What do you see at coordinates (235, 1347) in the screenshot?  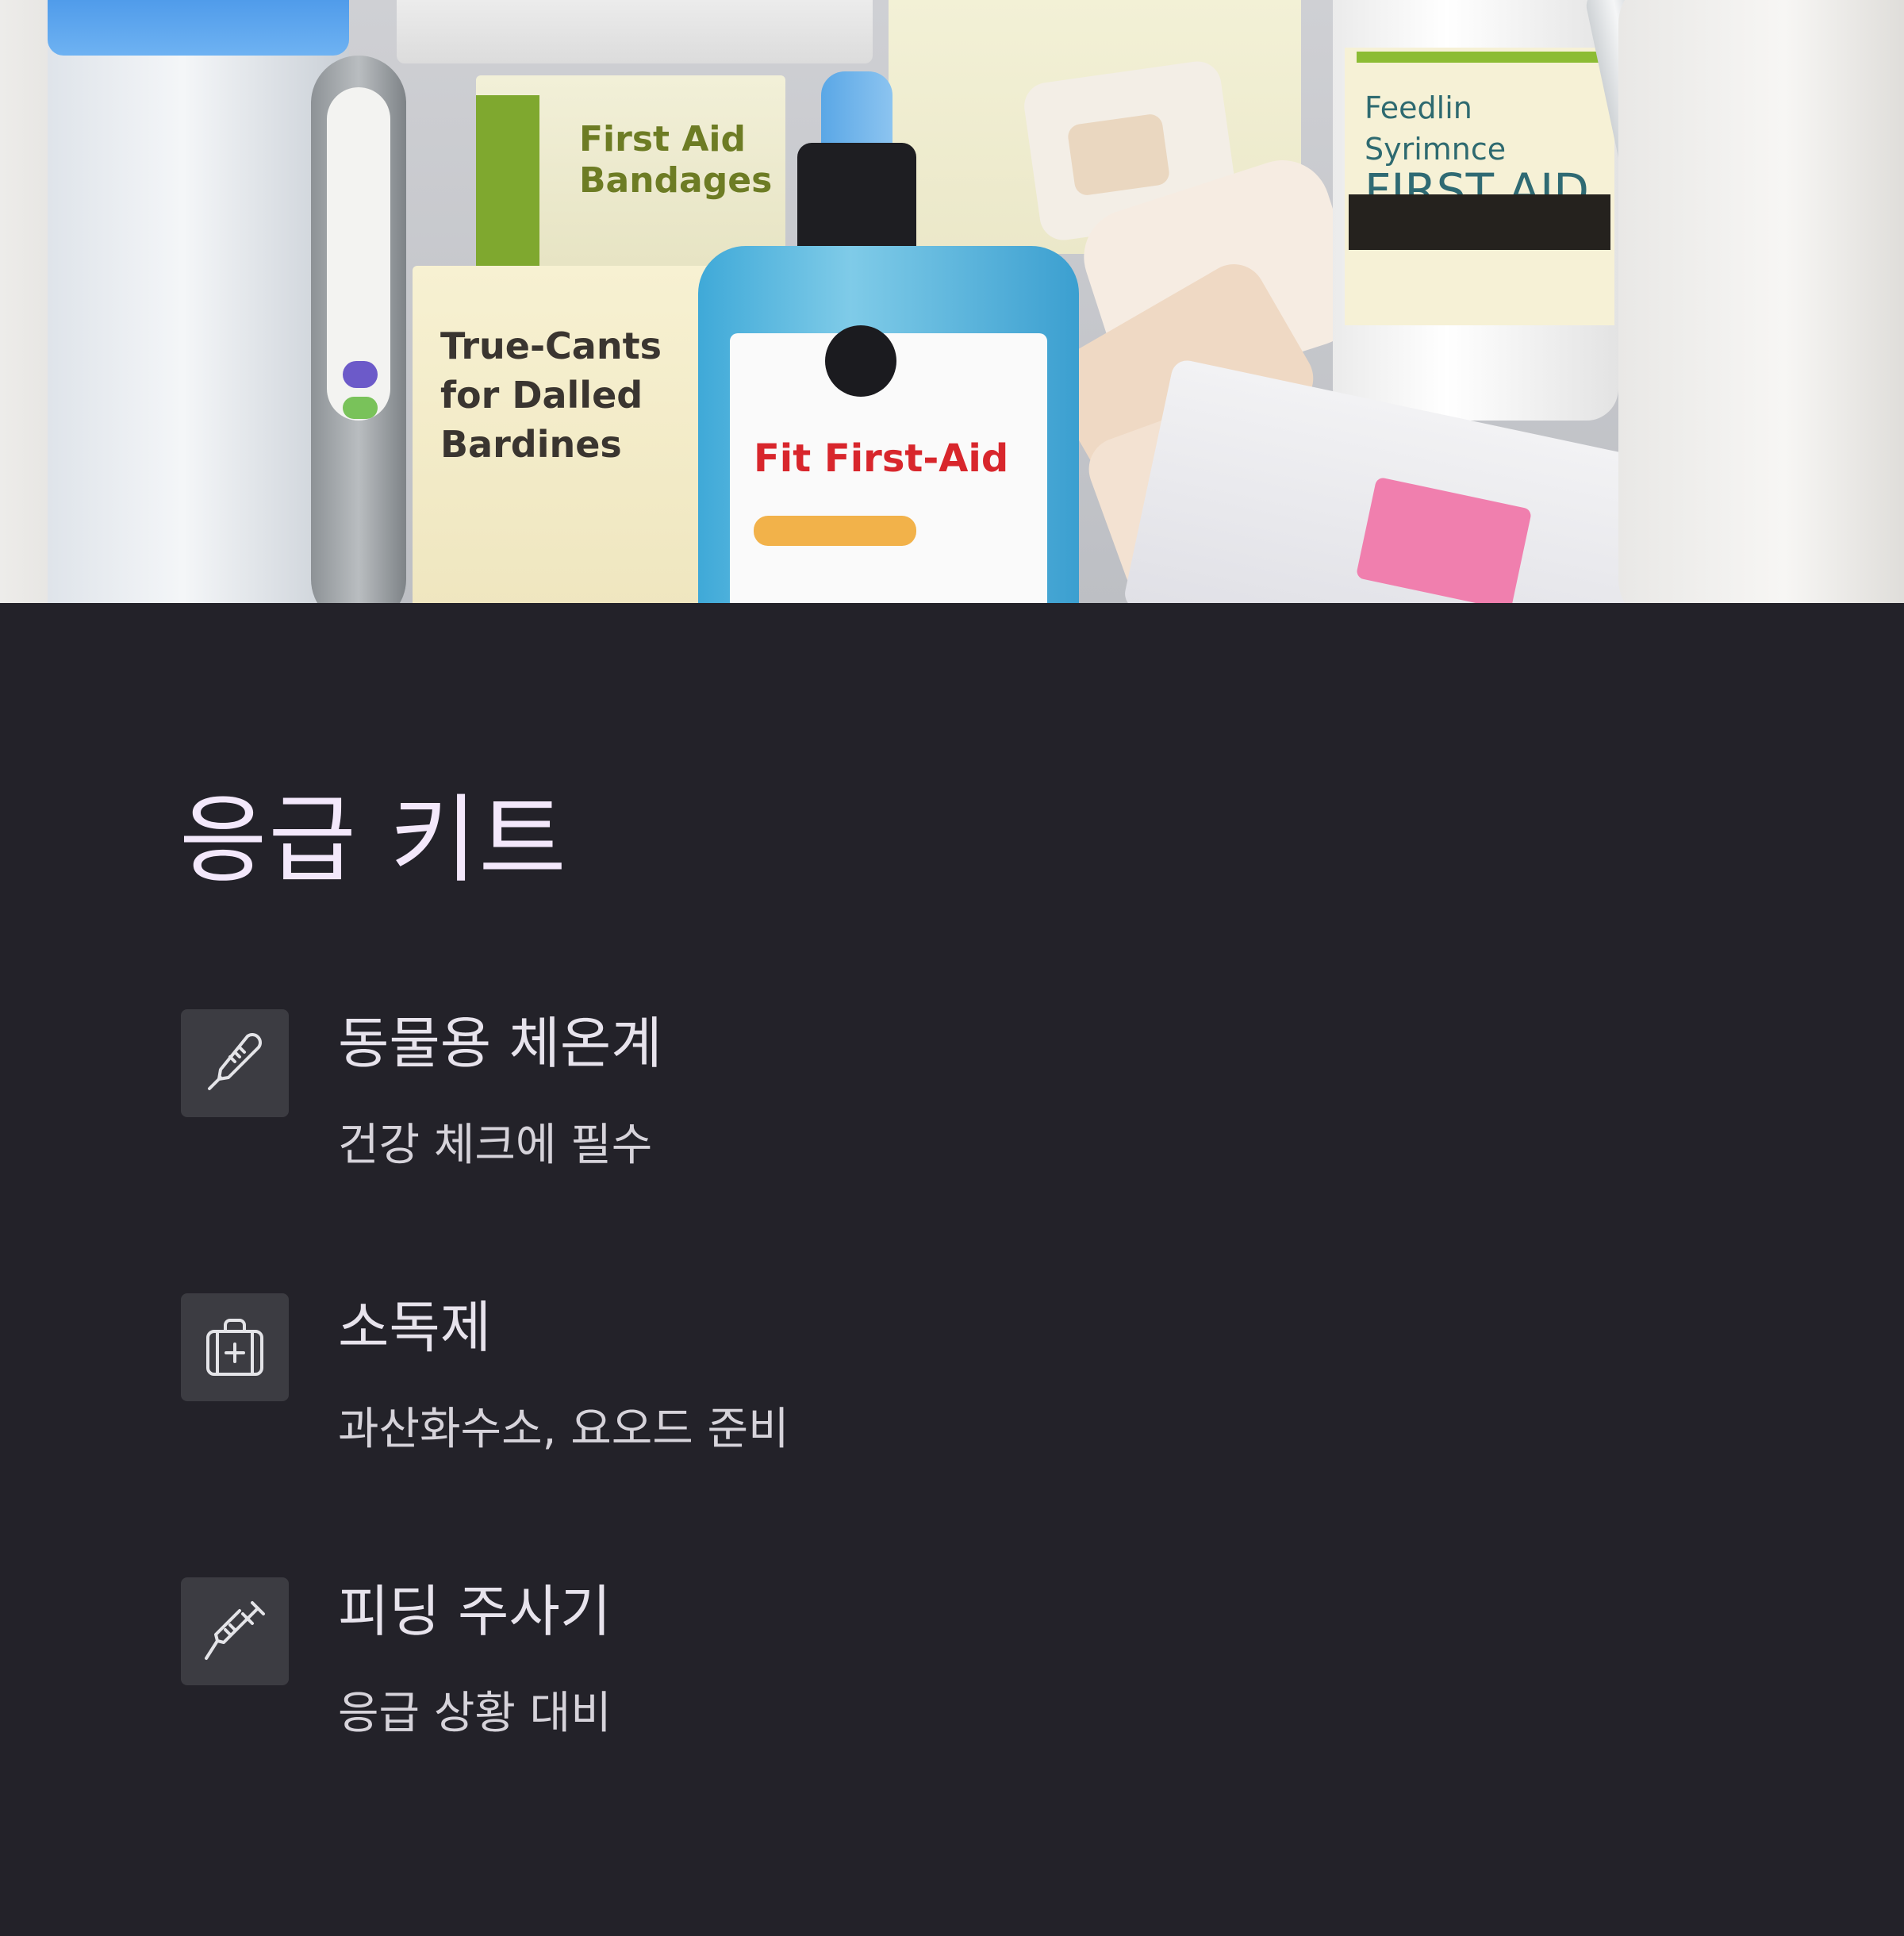 I see `medical-kit-icon` at bounding box center [235, 1347].